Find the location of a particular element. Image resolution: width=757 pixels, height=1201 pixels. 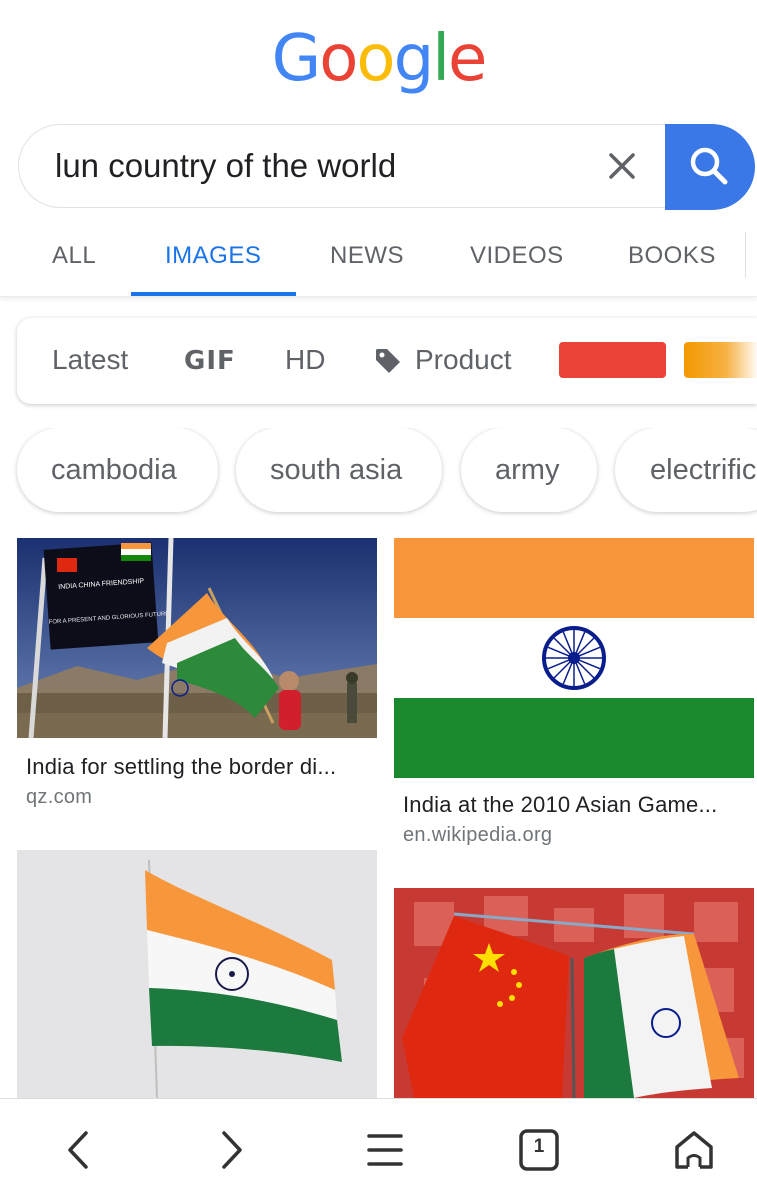

color-filter-orange is located at coordinates (720, 360).